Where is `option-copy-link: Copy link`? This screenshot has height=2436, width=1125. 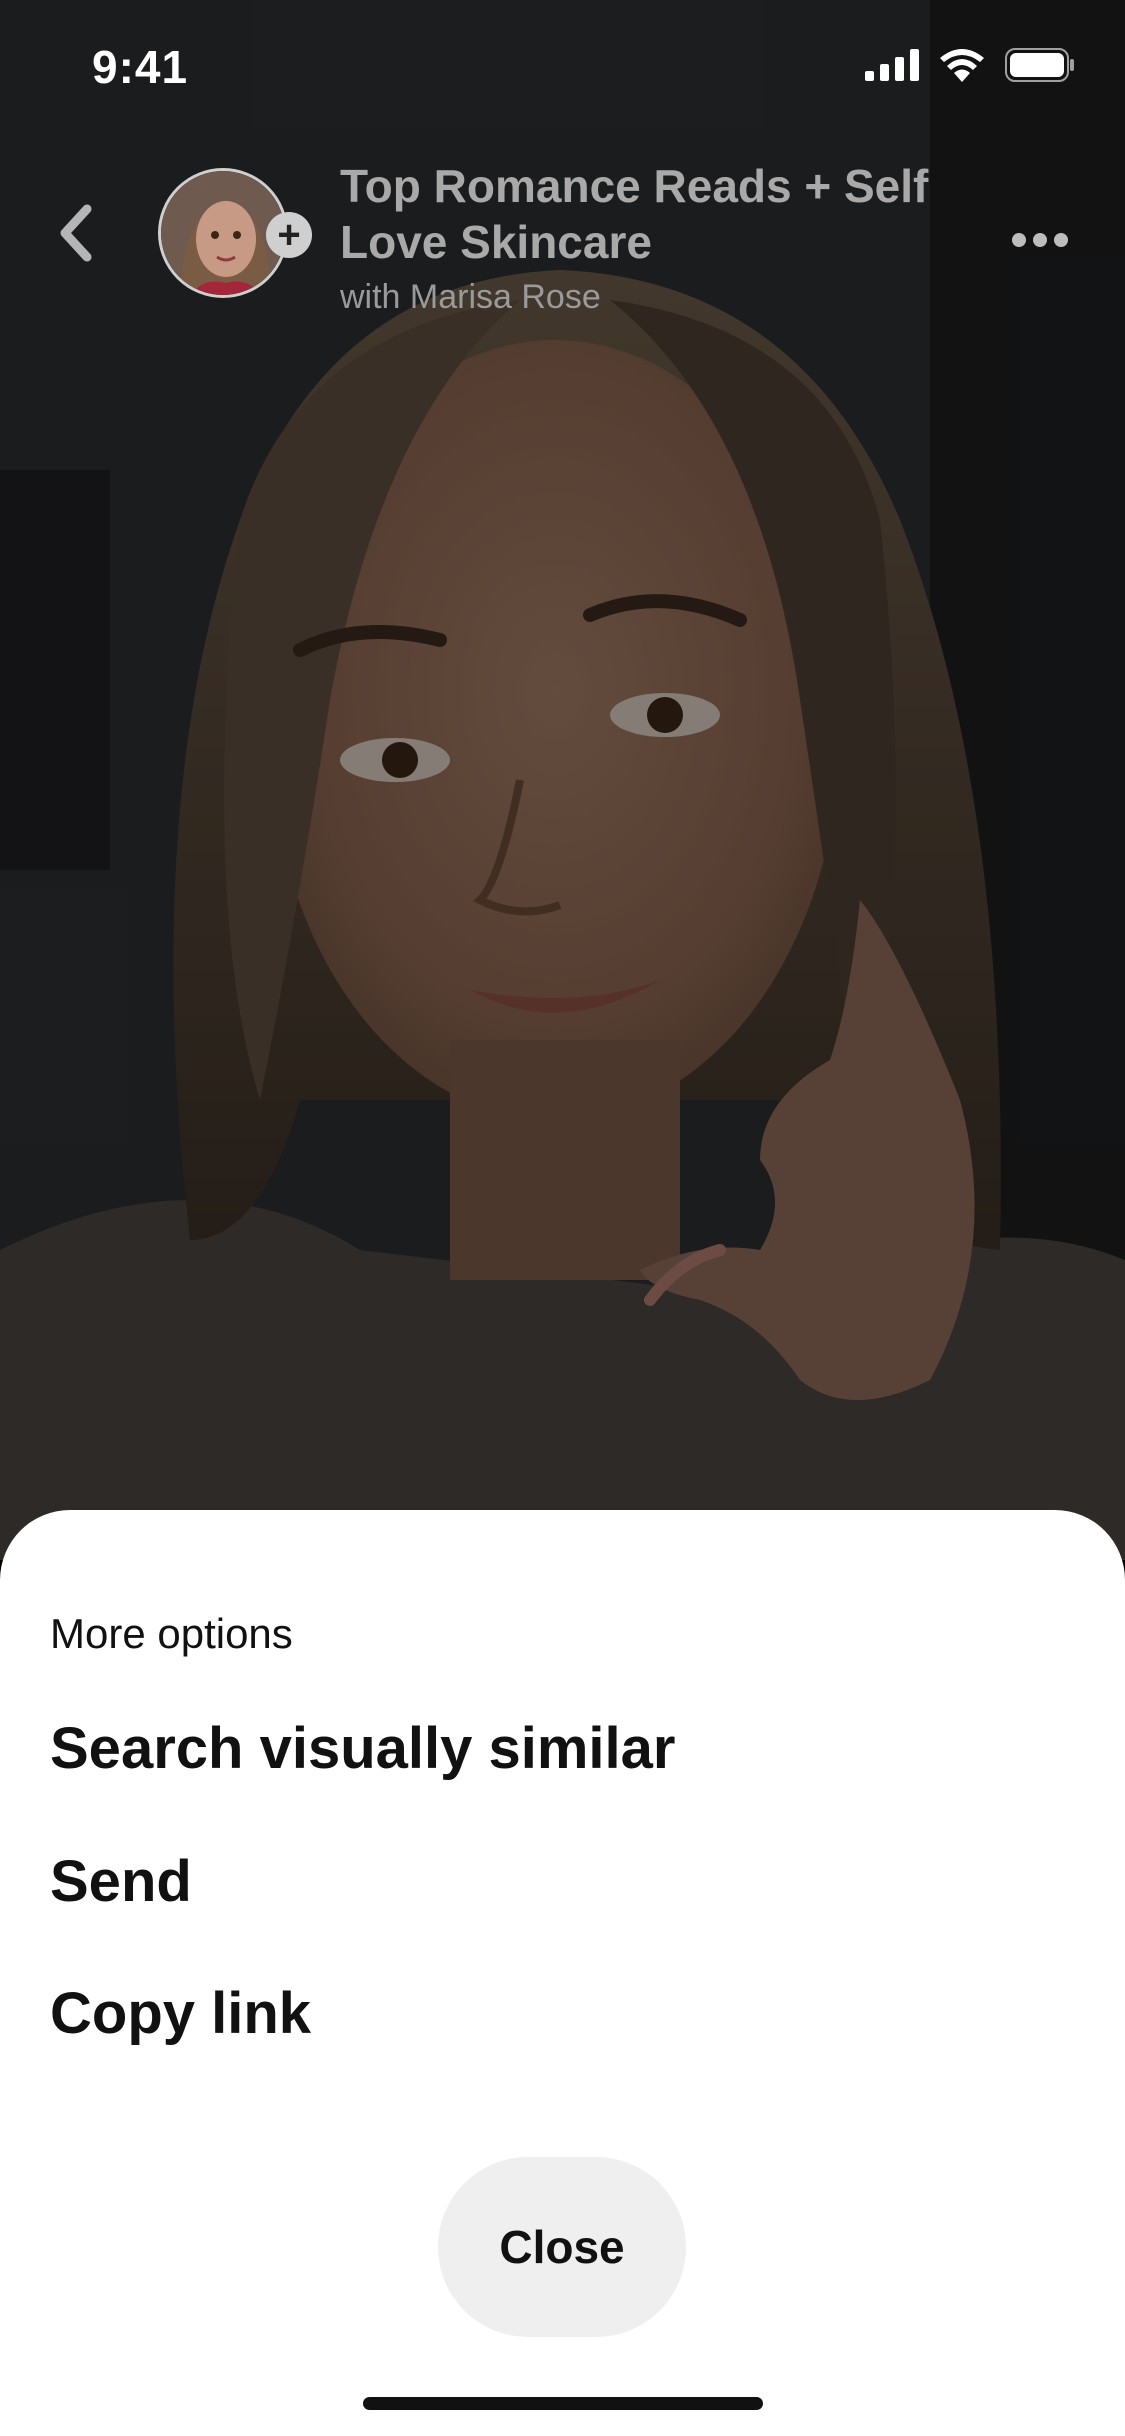
option-copy-link: Copy link is located at coordinates (180, 2013).